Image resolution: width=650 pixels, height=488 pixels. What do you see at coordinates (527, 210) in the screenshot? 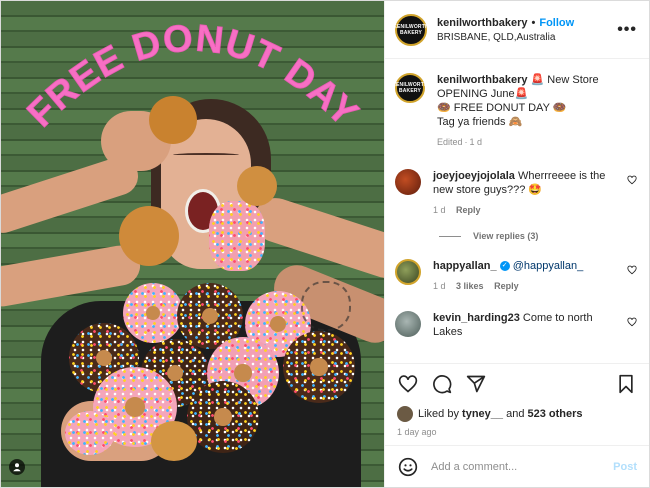
I see `comment-meta: 1 d Reply` at bounding box center [527, 210].